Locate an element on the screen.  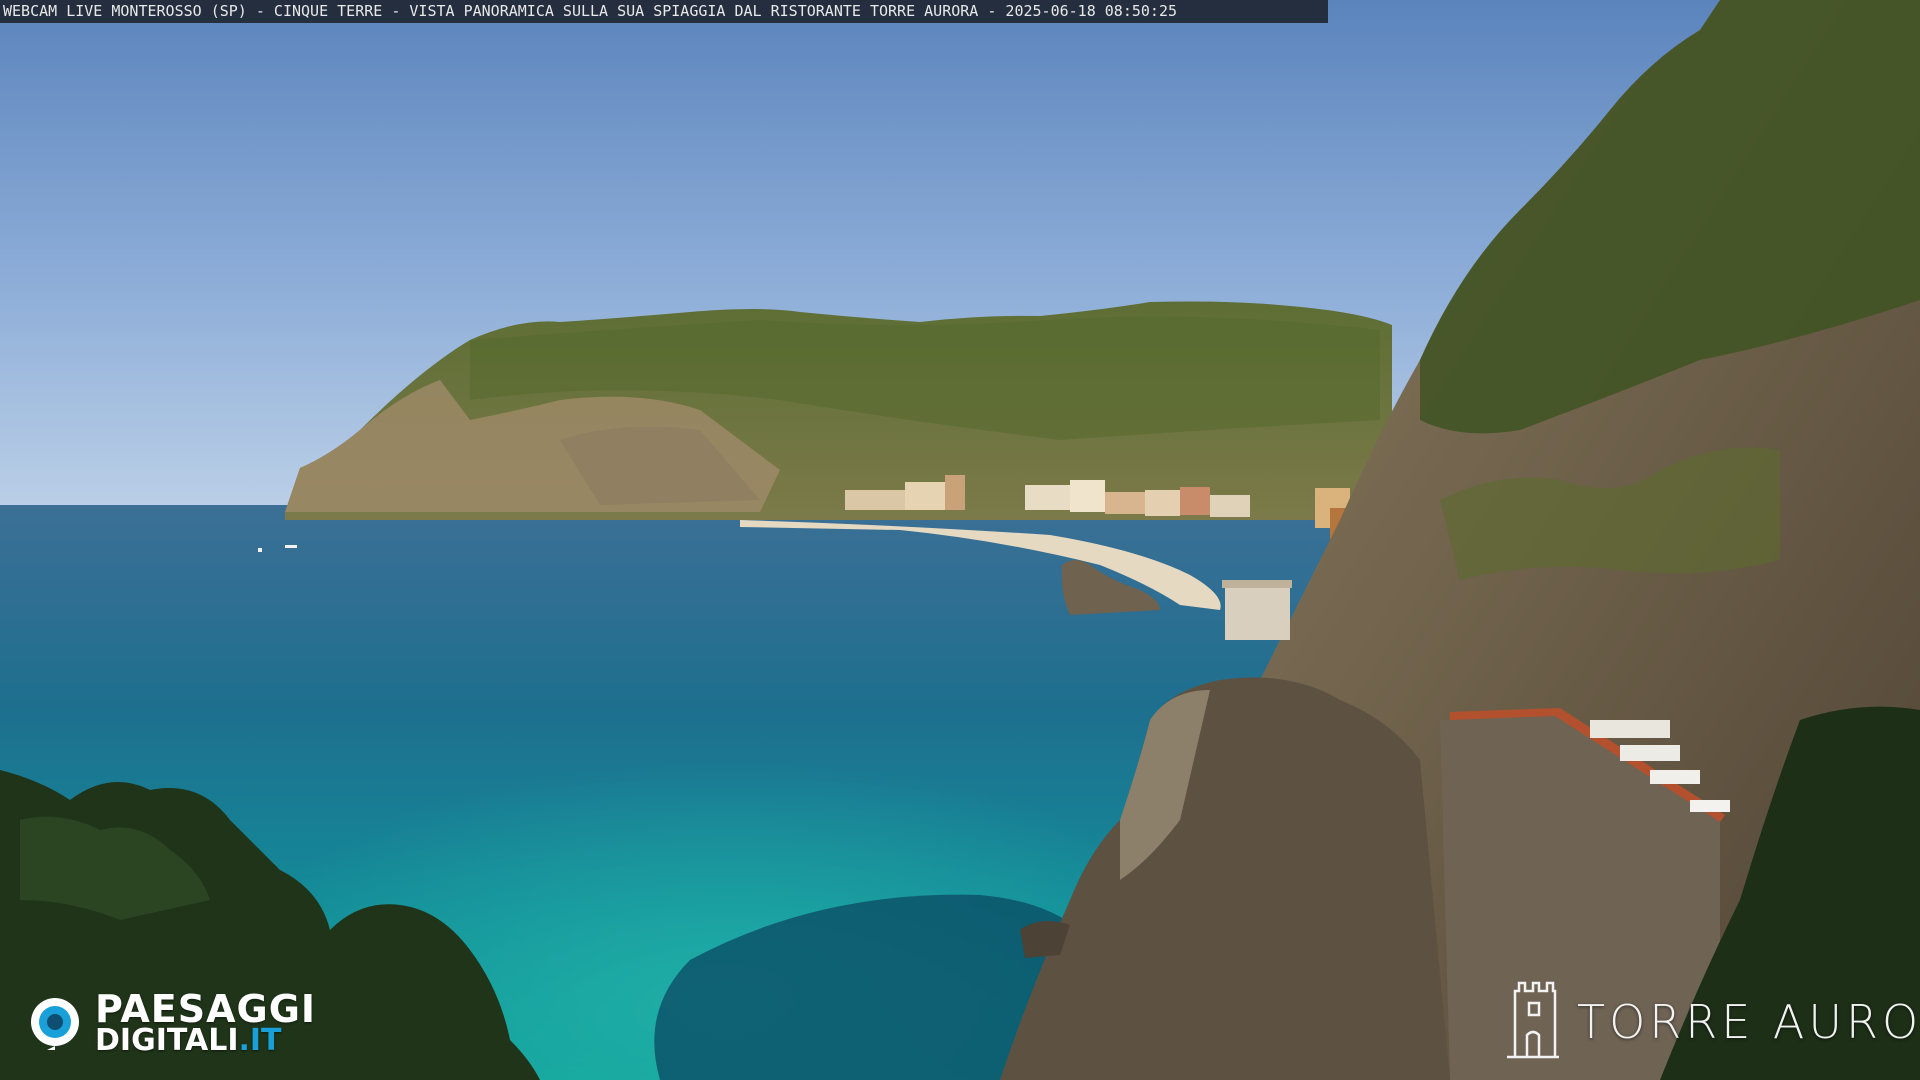
logo-text-tld: .IT is located at coordinates (260, 1040).